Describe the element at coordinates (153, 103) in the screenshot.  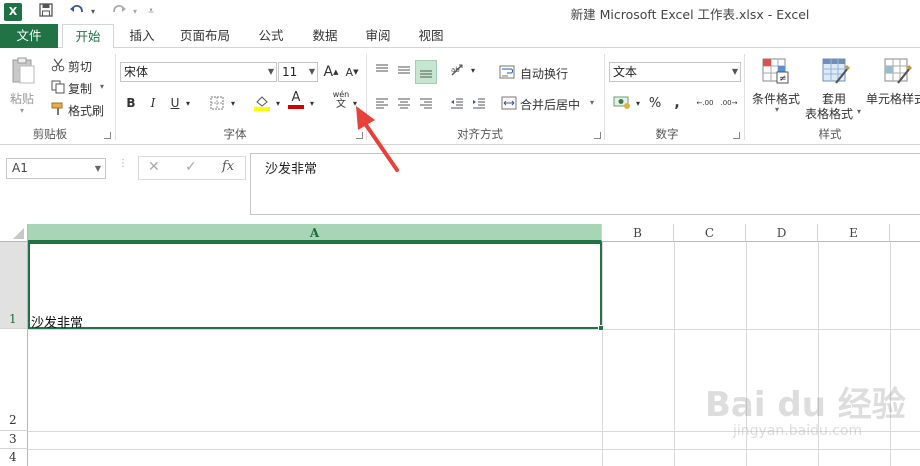
I see `italic-button: I` at that location.